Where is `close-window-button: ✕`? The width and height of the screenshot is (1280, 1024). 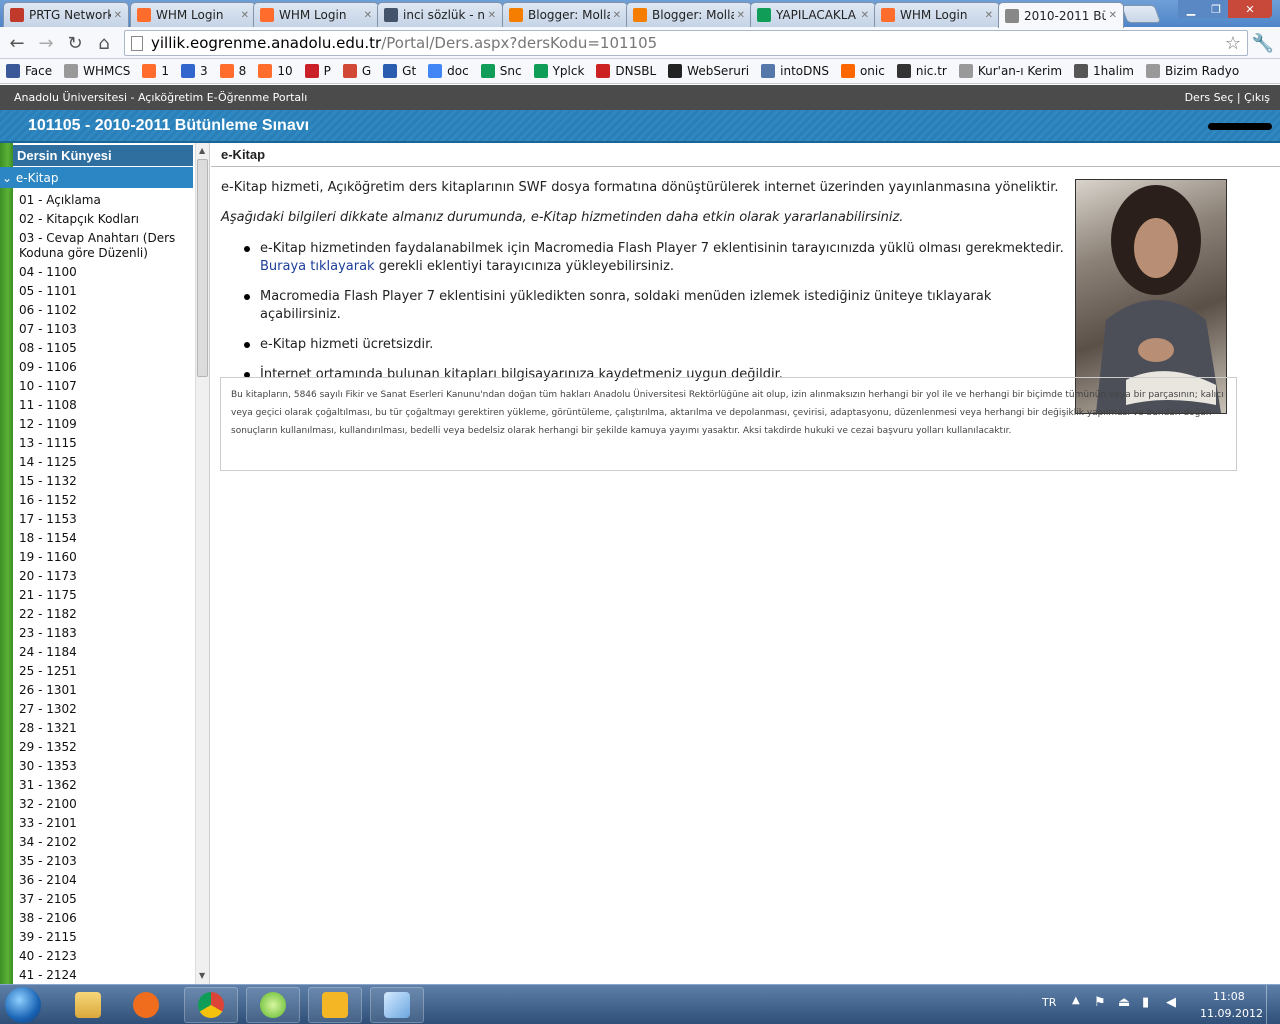 close-window-button: ✕ is located at coordinates (1250, 9).